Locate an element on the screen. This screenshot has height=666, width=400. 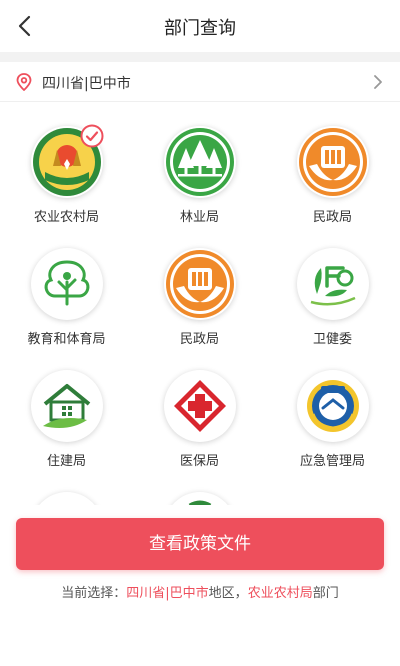
department-item-forestry: 林业局 is located at coordinates (199, 171).